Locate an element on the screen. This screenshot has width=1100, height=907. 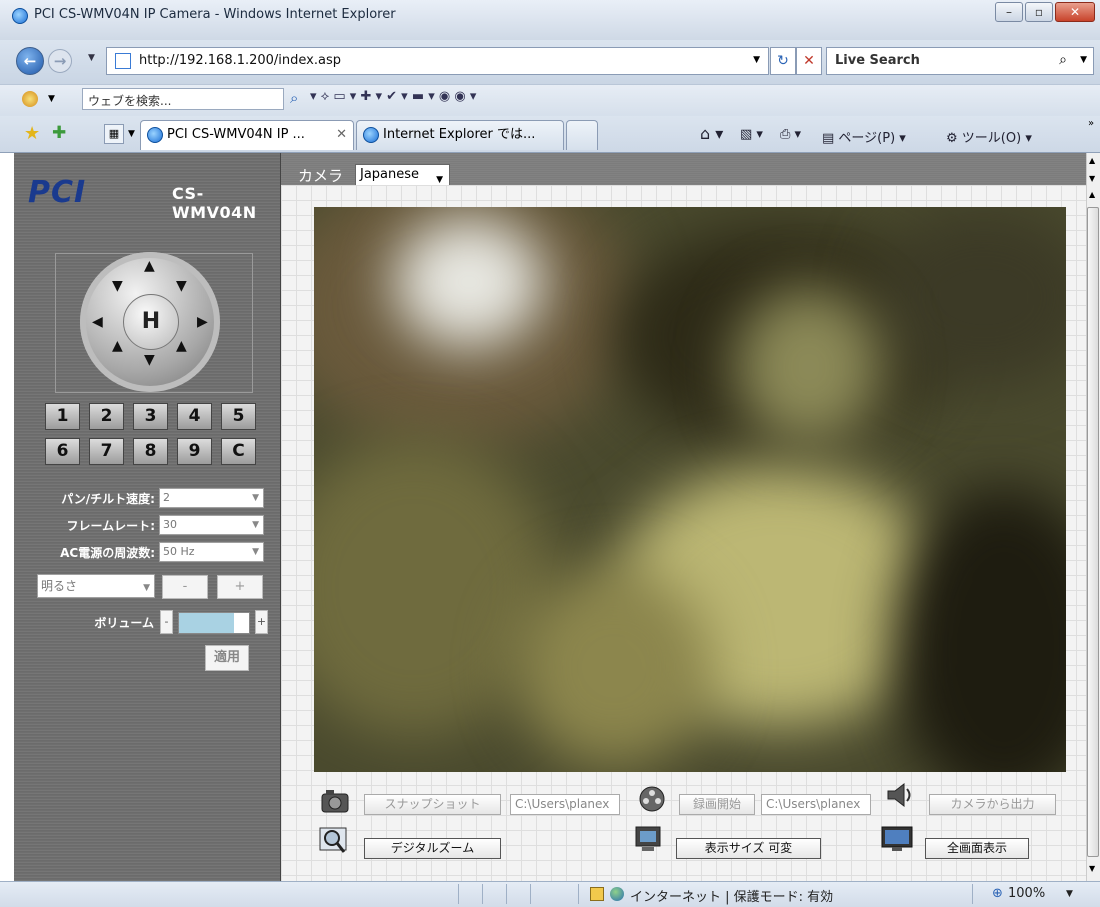
search-icon: ⌕ is located at coordinates (1063, 60).